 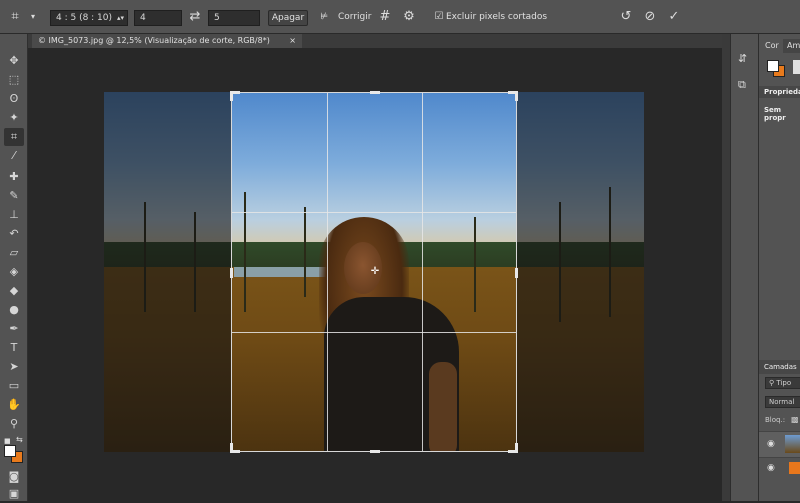 What do you see at coordinates (231, 448) in the screenshot?
I see `crop-handle-bottom-left` at bounding box center [231, 448].